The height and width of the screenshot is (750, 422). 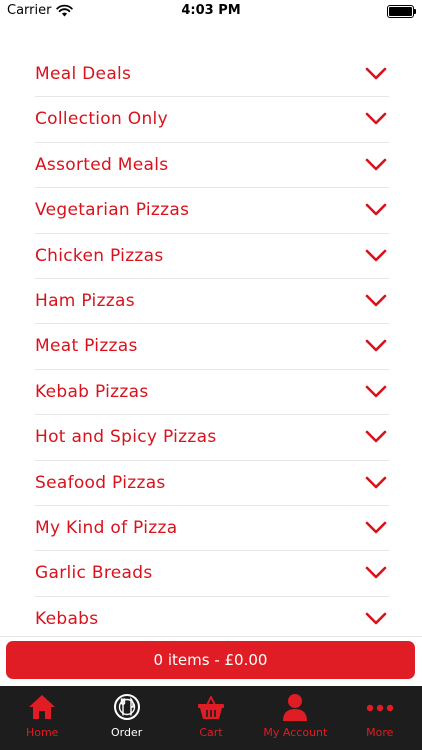 What do you see at coordinates (295, 707) in the screenshot?
I see `user-icon` at bounding box center [295, 707].